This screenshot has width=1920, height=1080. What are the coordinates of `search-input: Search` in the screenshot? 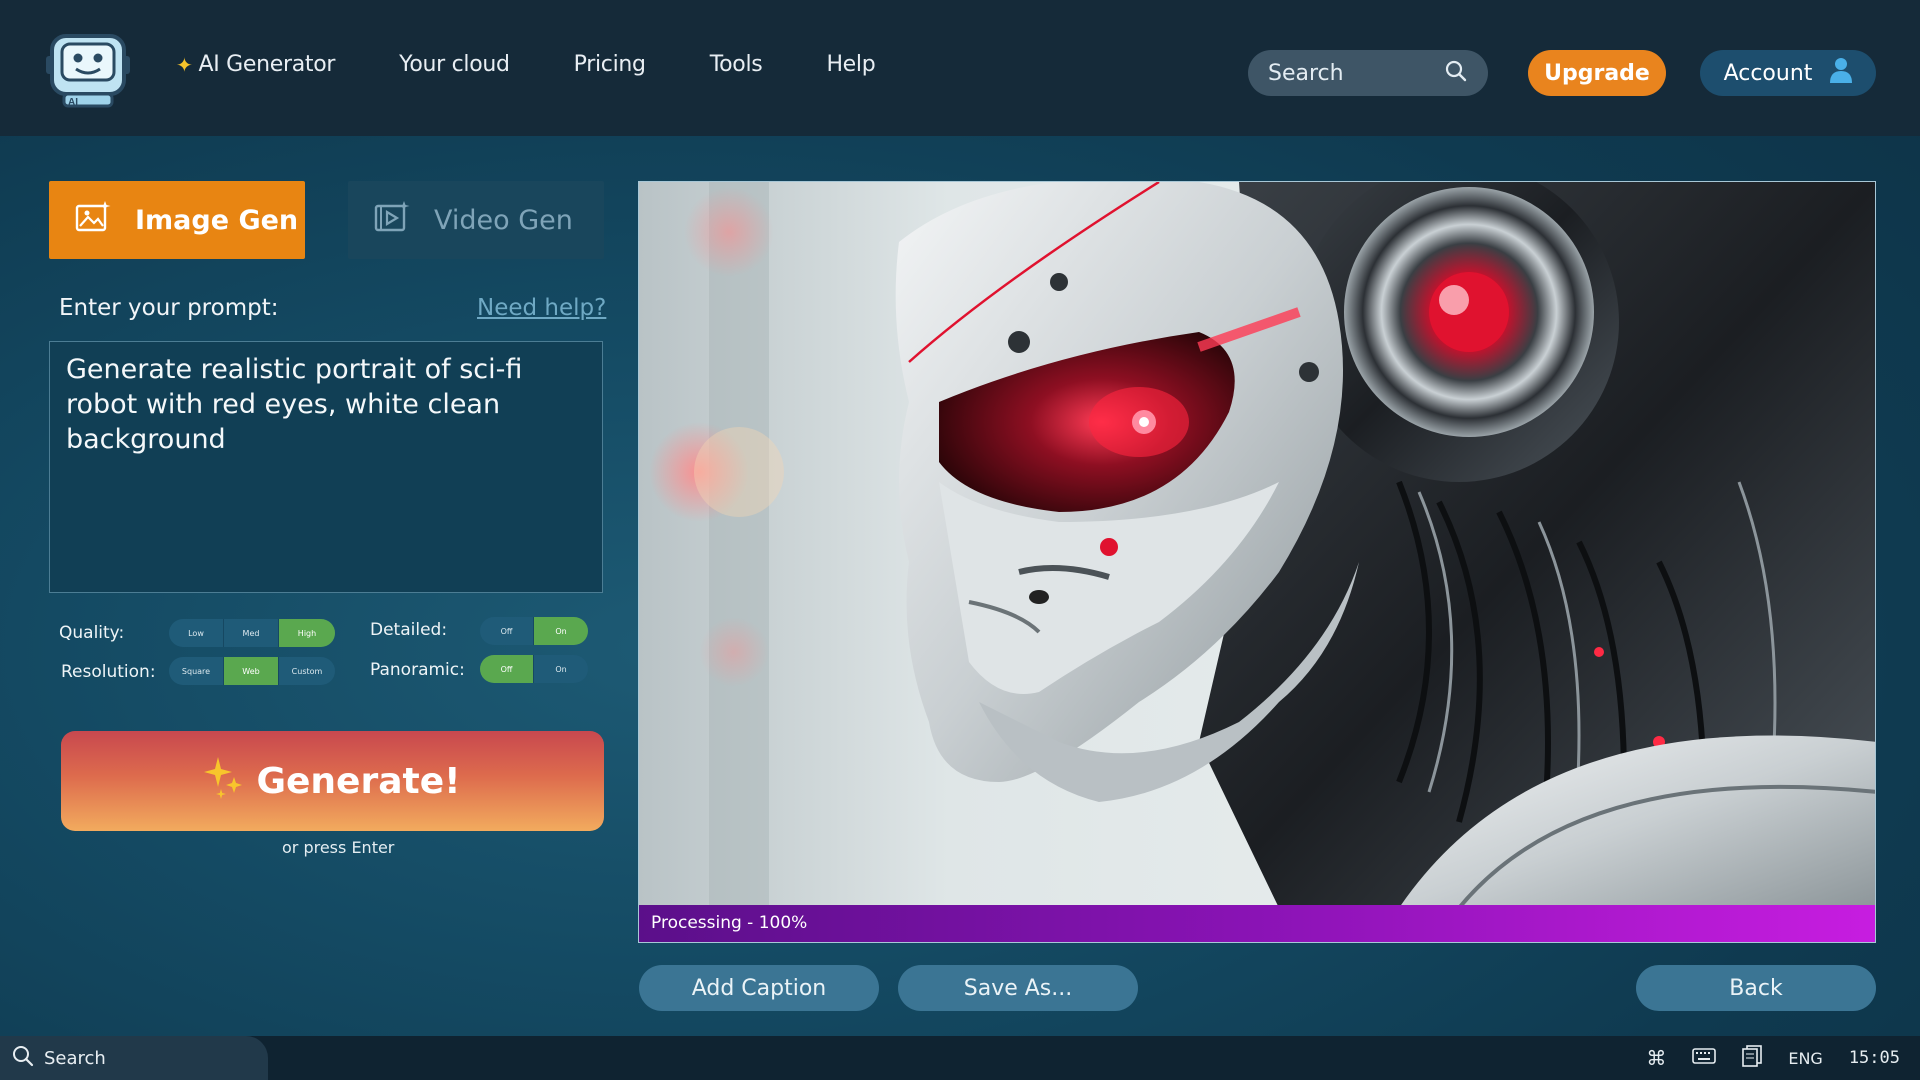 It's located at (1368, 73).